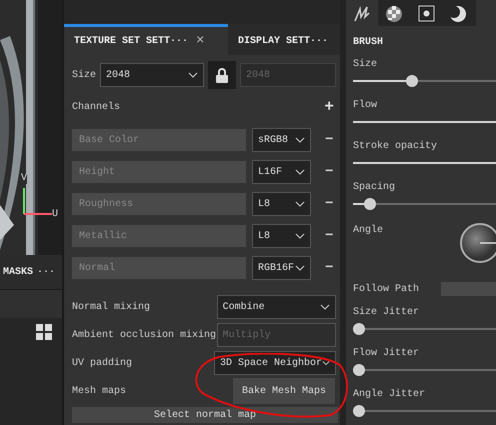 This screenshot has height=425, width=496. Describe the element at coordinates (477, 243) in the screenshot. I see `angle-dial` at that location.